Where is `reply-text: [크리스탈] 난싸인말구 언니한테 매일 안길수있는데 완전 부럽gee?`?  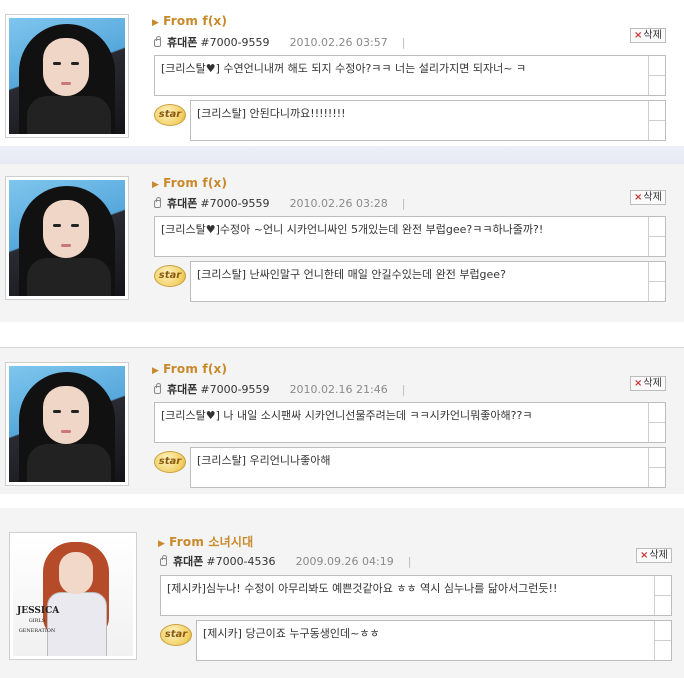
reply-text: [크리스탈] 난싸인말구 언니한테 매일 안길수있는데 완전 부럽gee? is located at coordinates (351, 274).